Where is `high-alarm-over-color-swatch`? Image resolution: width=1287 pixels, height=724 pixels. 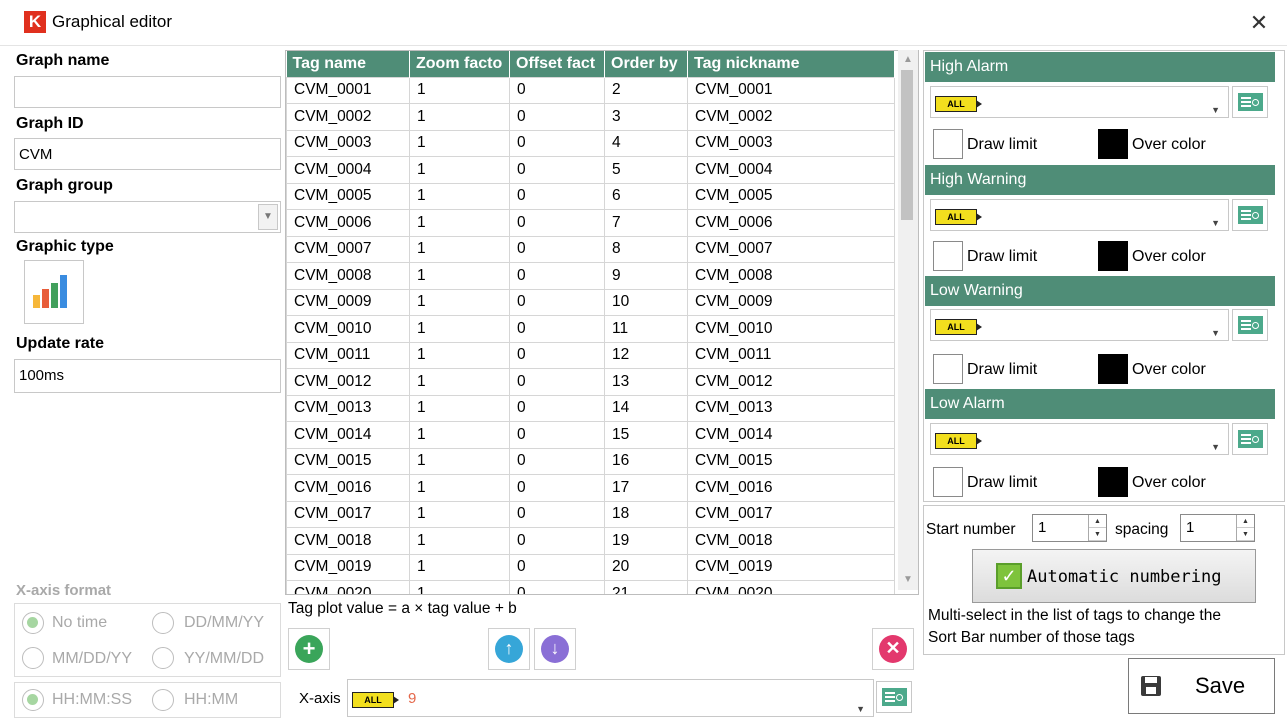
high-alarm-over-color-swatch is located at coordinates (1113, 144).